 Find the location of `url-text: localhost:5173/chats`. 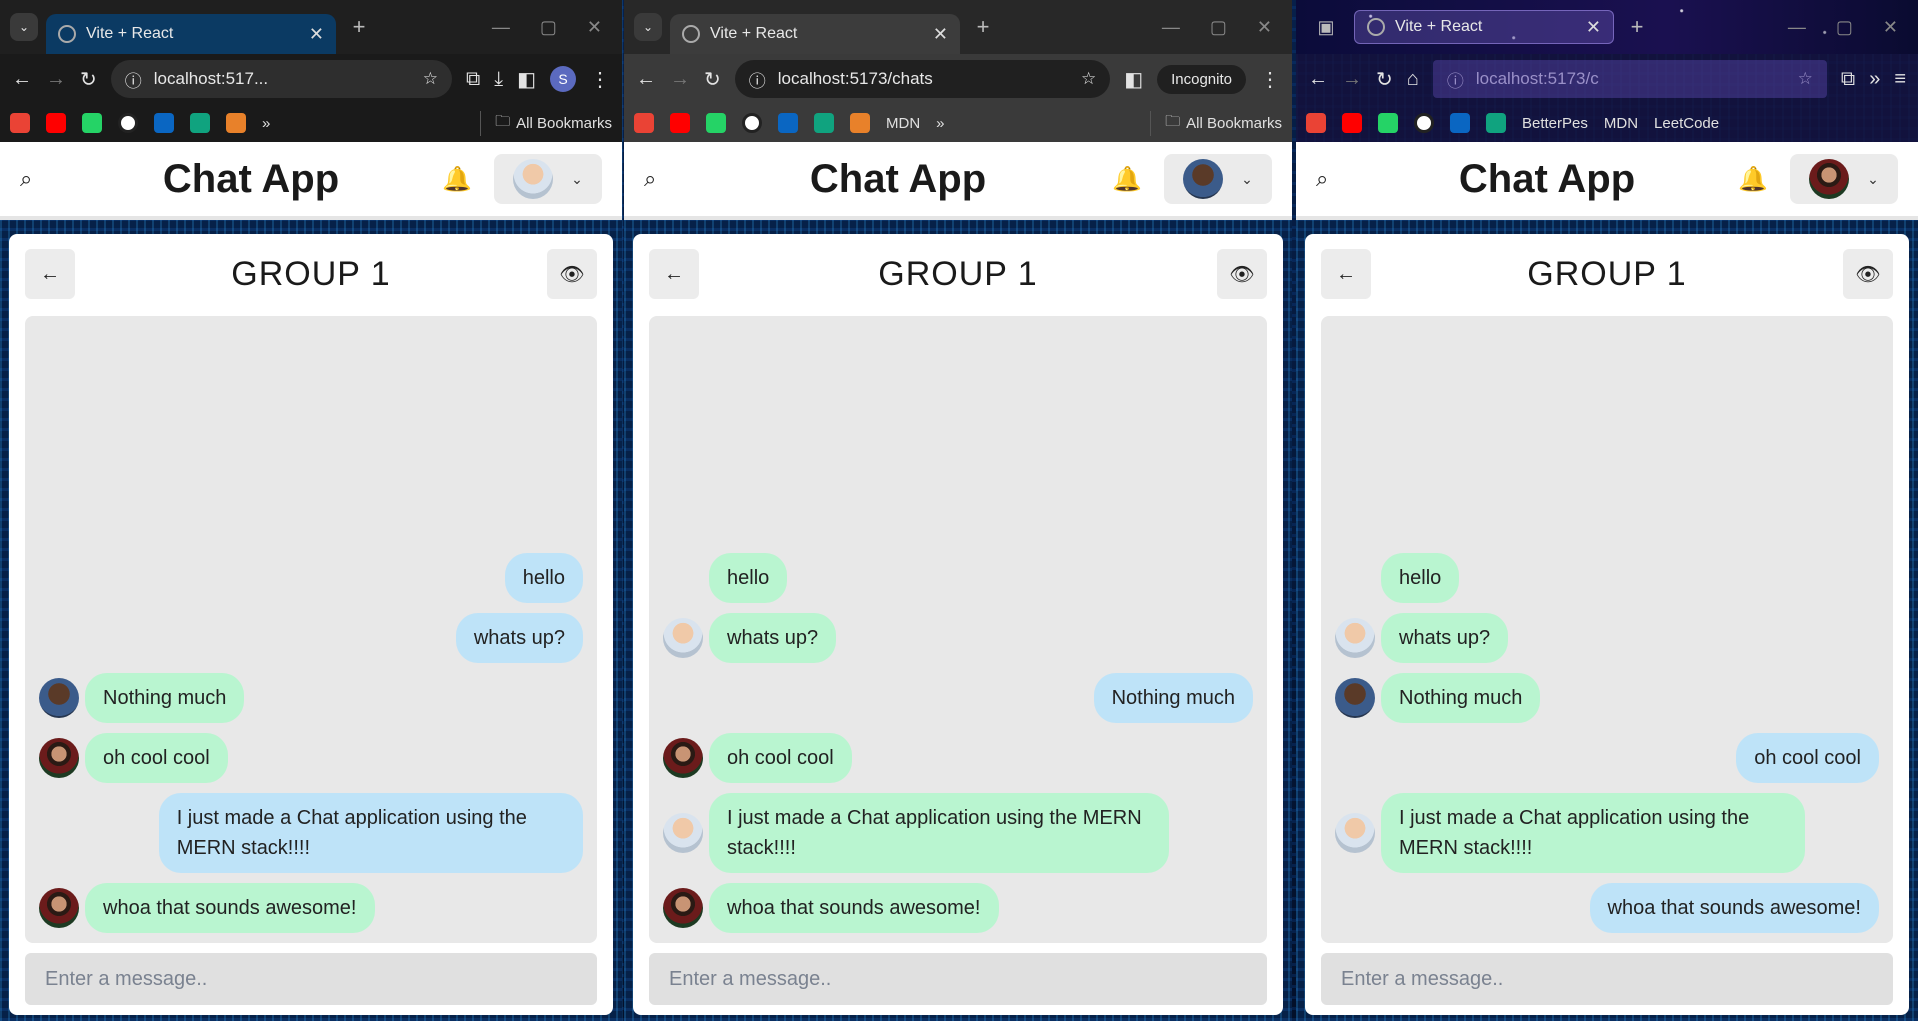

url-text: localhost:5173/chats is located at coordinates (923, 79).